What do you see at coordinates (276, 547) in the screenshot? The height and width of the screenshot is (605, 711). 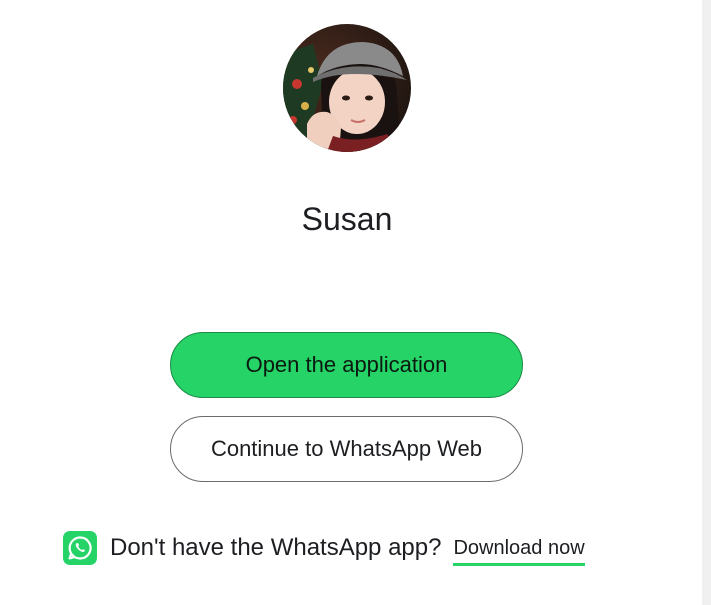 I see `download-prompt-text: Don't have the WhatsApp app?` at bounding box center [276, 547].